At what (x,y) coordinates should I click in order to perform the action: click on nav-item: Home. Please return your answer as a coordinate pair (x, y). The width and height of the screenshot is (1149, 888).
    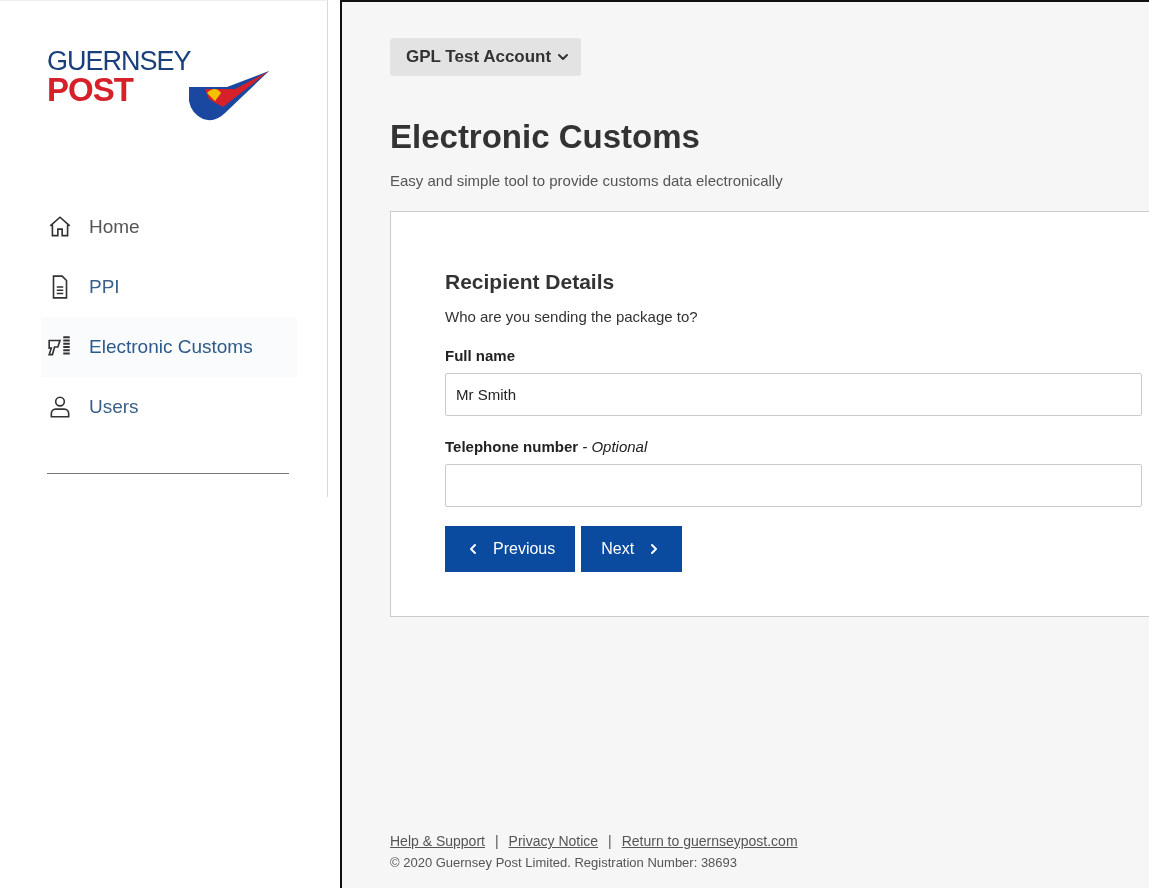
    Looking at the image, I should click on (169, 227).